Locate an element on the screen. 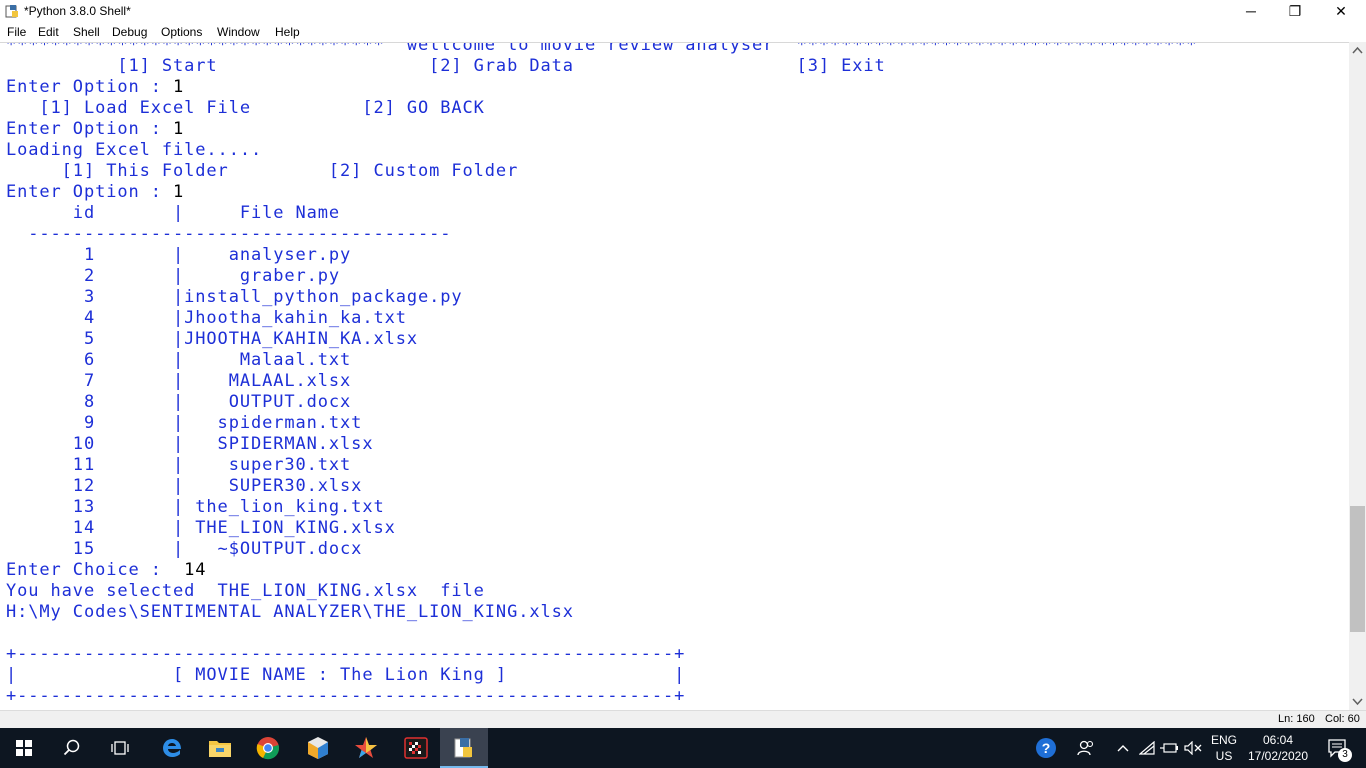 The image size is (1366, 768). shell-output-text: 12 | SUPER30.xlsx is located at coordinates (184, 486).